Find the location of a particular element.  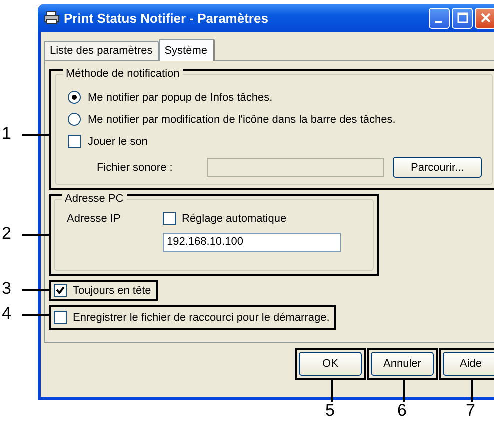

dialog-button: Aide is located at coordinates (468, 364).